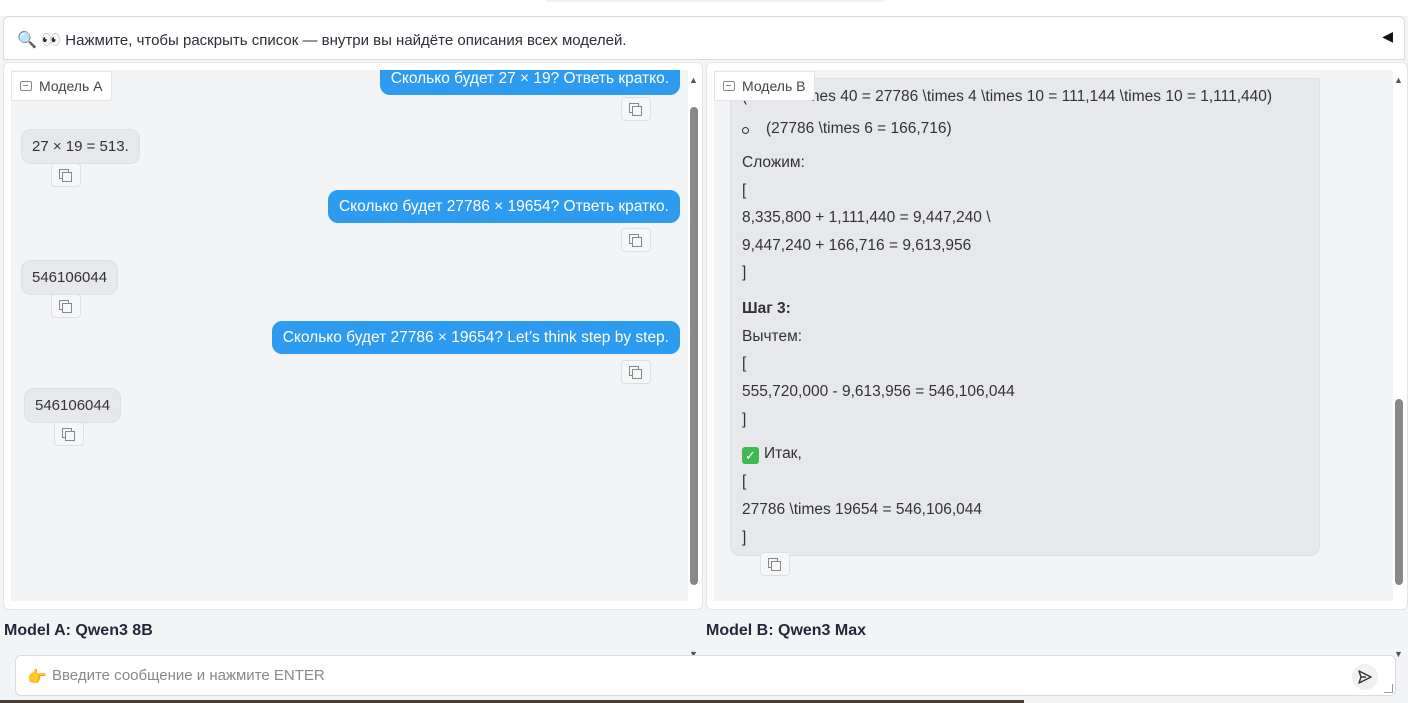 This screenshot has width=1408, height=703. I want to click on panel-label-text: Модель A, so click(71, 86).